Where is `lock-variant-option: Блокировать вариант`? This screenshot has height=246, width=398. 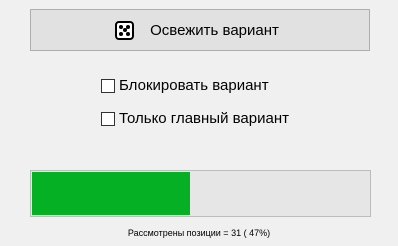 lock-variant-option: Блокировать вариант is located at coordinates (185, 85).